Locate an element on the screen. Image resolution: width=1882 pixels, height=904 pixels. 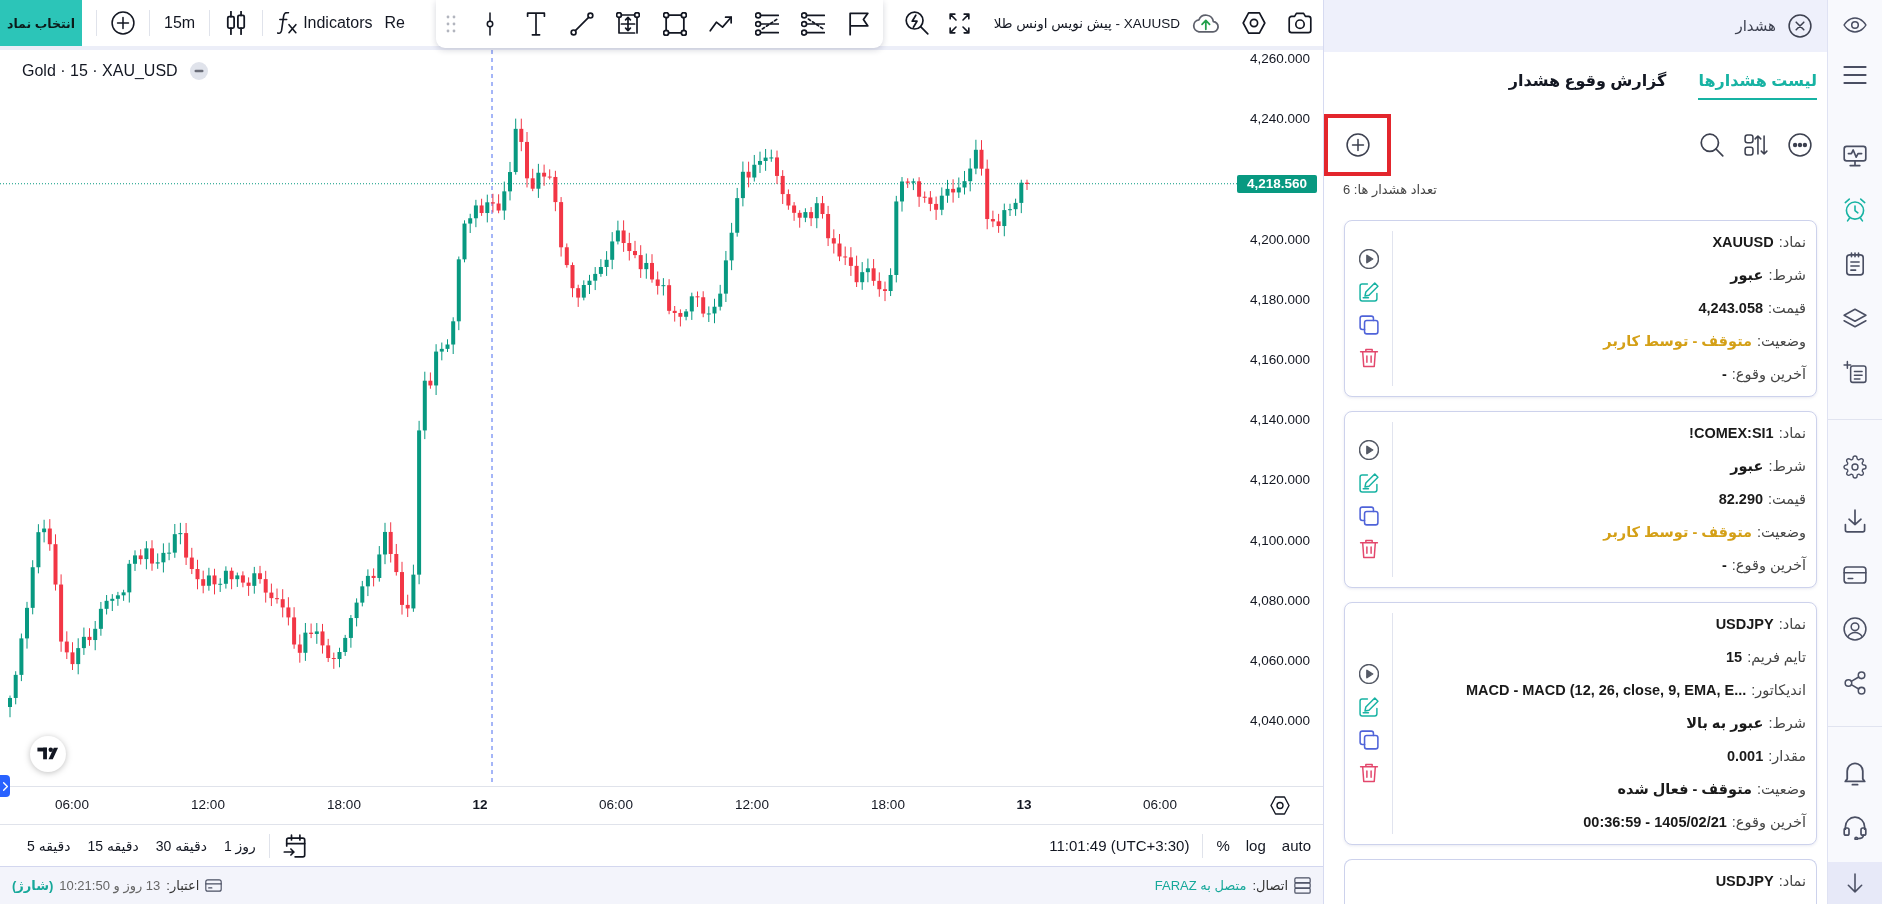
range-button: 30 دقیقه is located at coordinates (181, 845).